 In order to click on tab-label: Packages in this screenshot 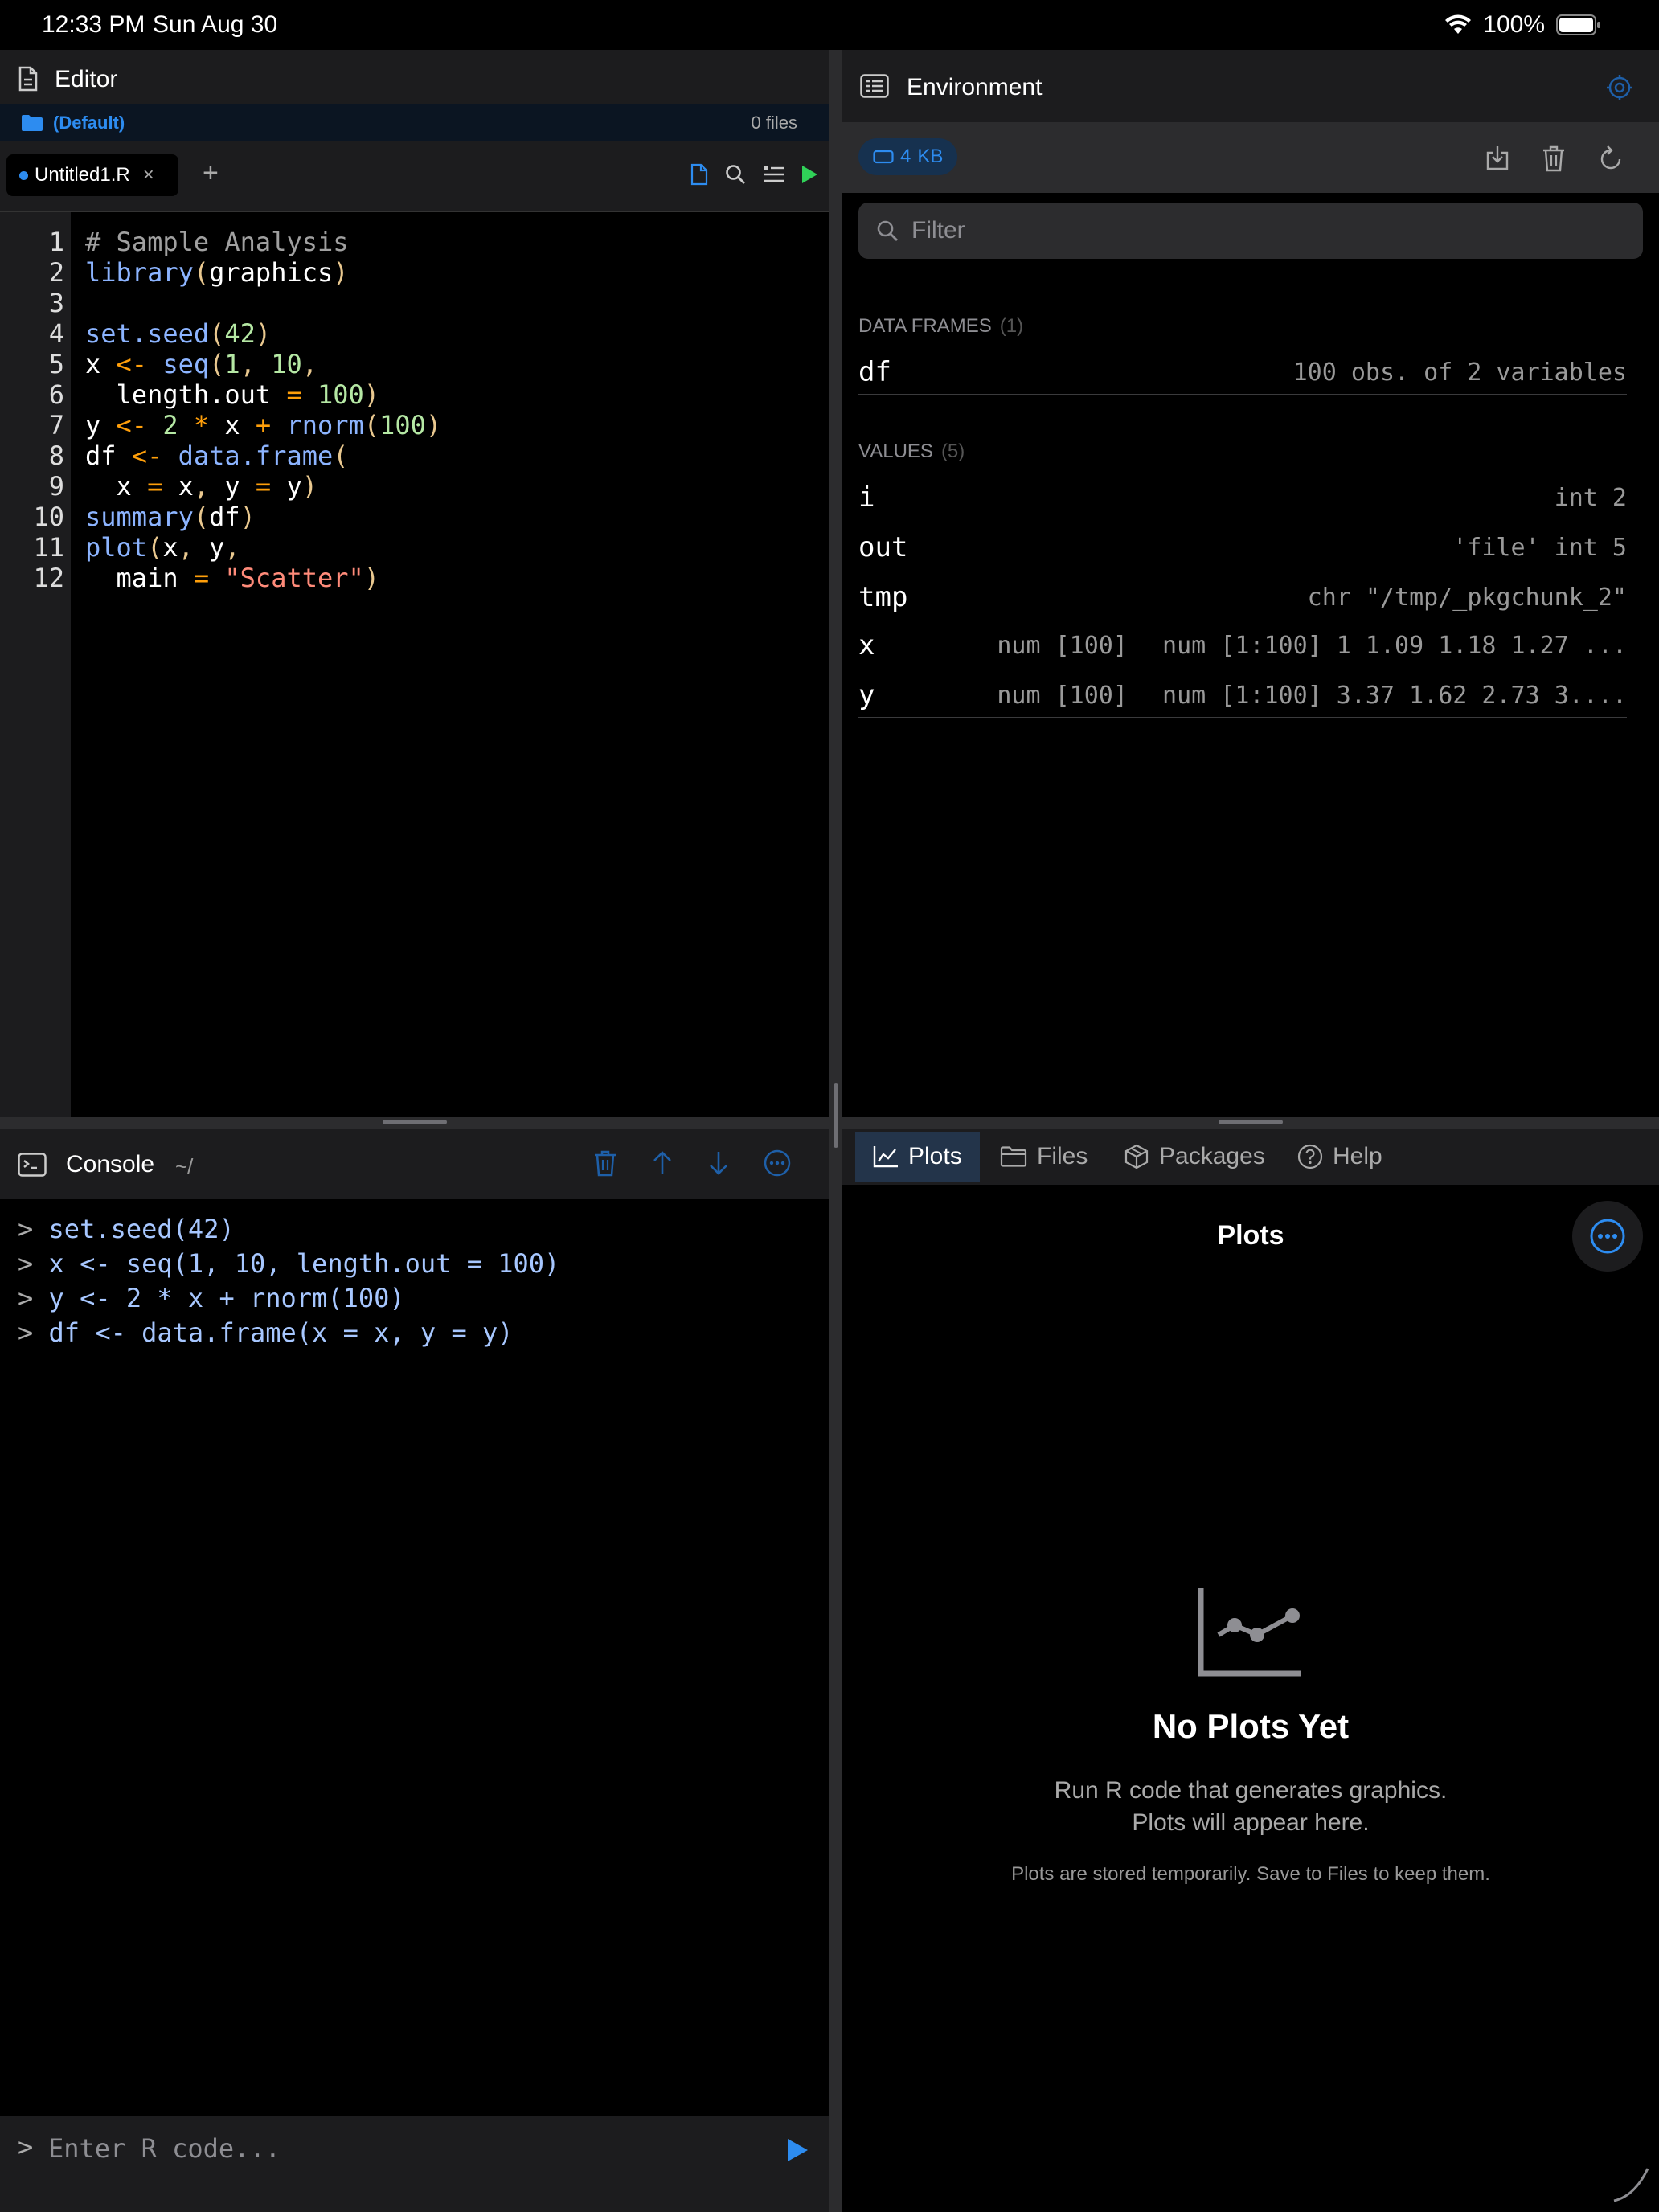, I will do `click(1212, 1156)`.